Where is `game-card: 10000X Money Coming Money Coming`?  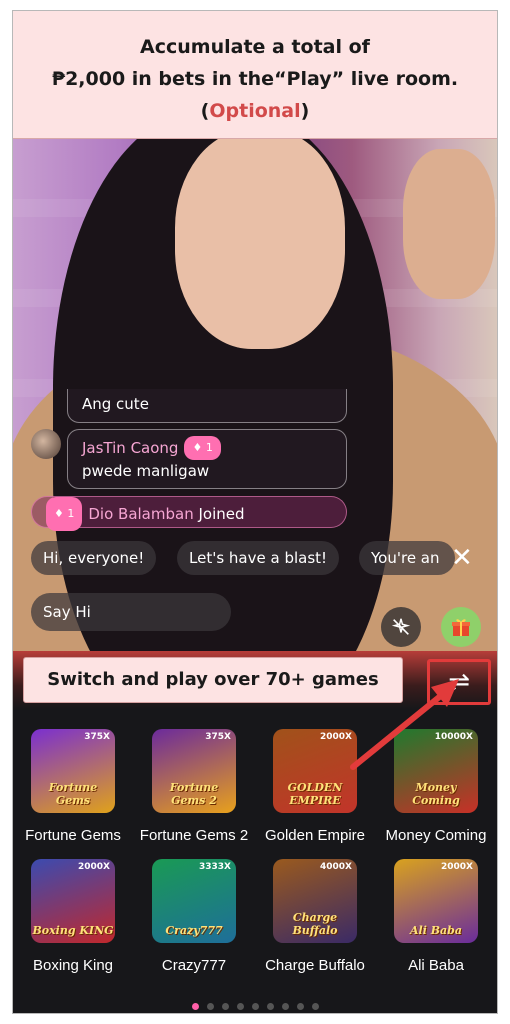 game-card: 10000X Money Coming Money Coming is located at coordinates (436, 786).